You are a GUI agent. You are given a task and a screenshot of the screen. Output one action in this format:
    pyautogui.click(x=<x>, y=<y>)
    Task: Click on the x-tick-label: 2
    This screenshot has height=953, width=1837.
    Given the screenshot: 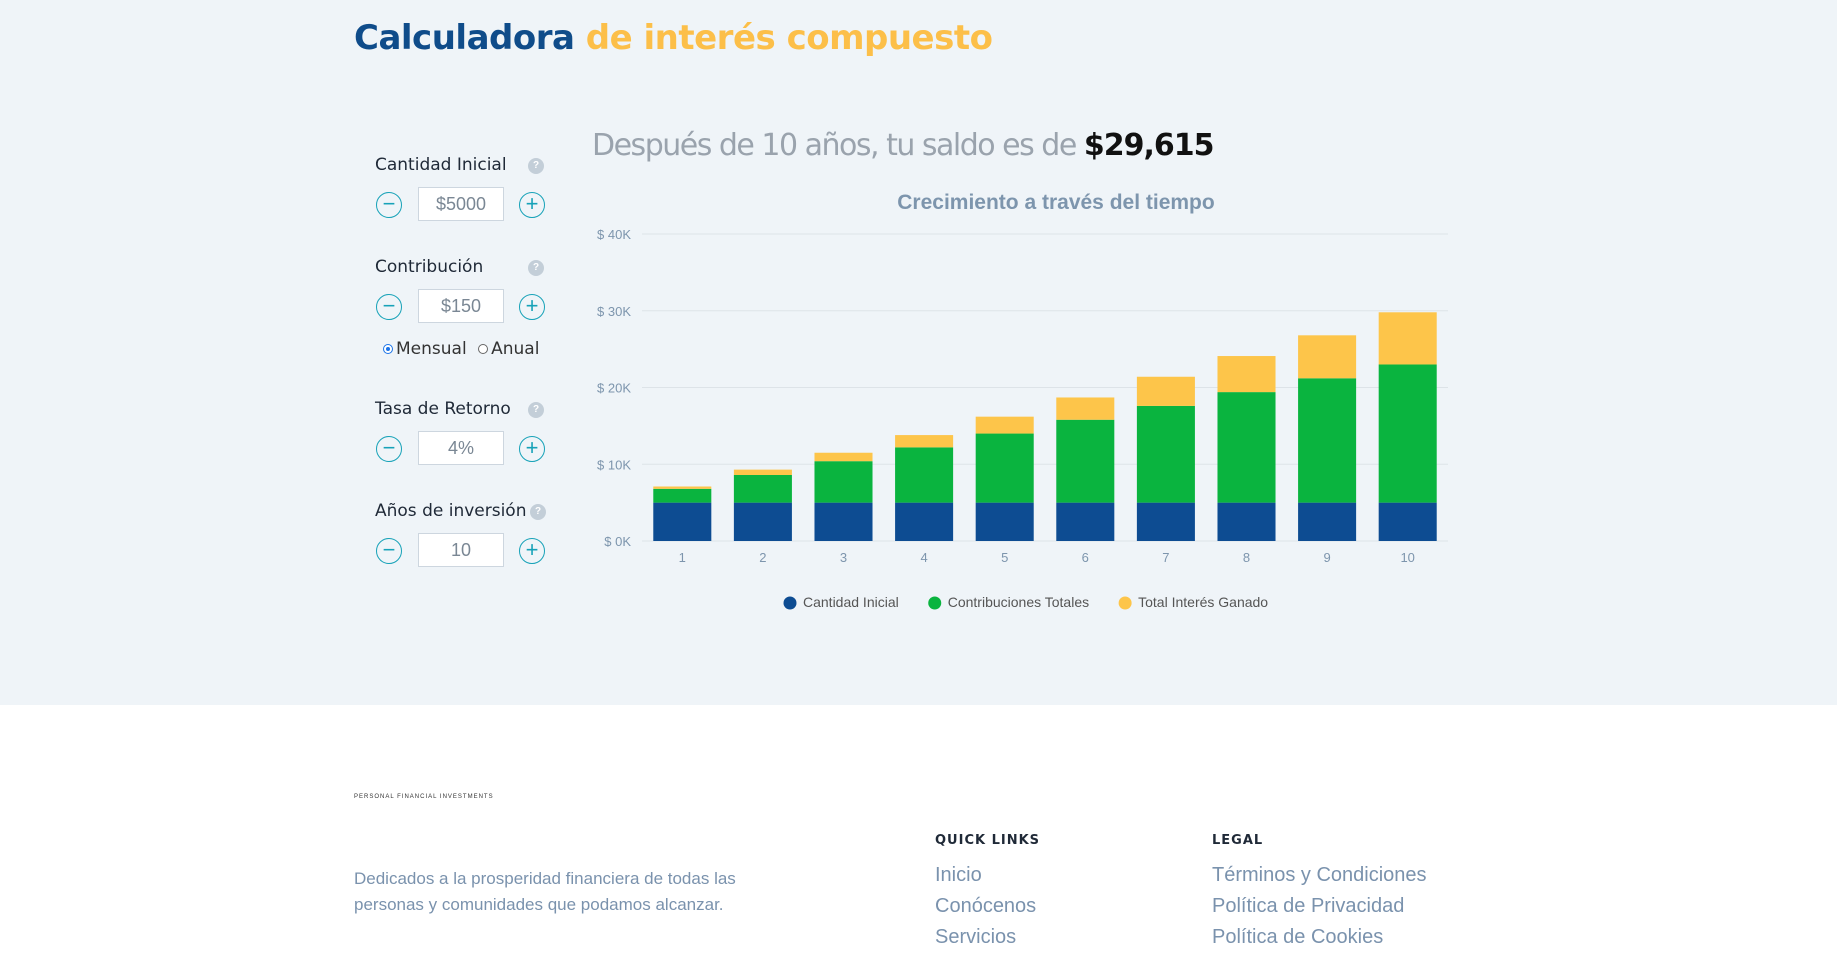 What is the action you would take?
    pyautogui.click(x=762, y=557)
    